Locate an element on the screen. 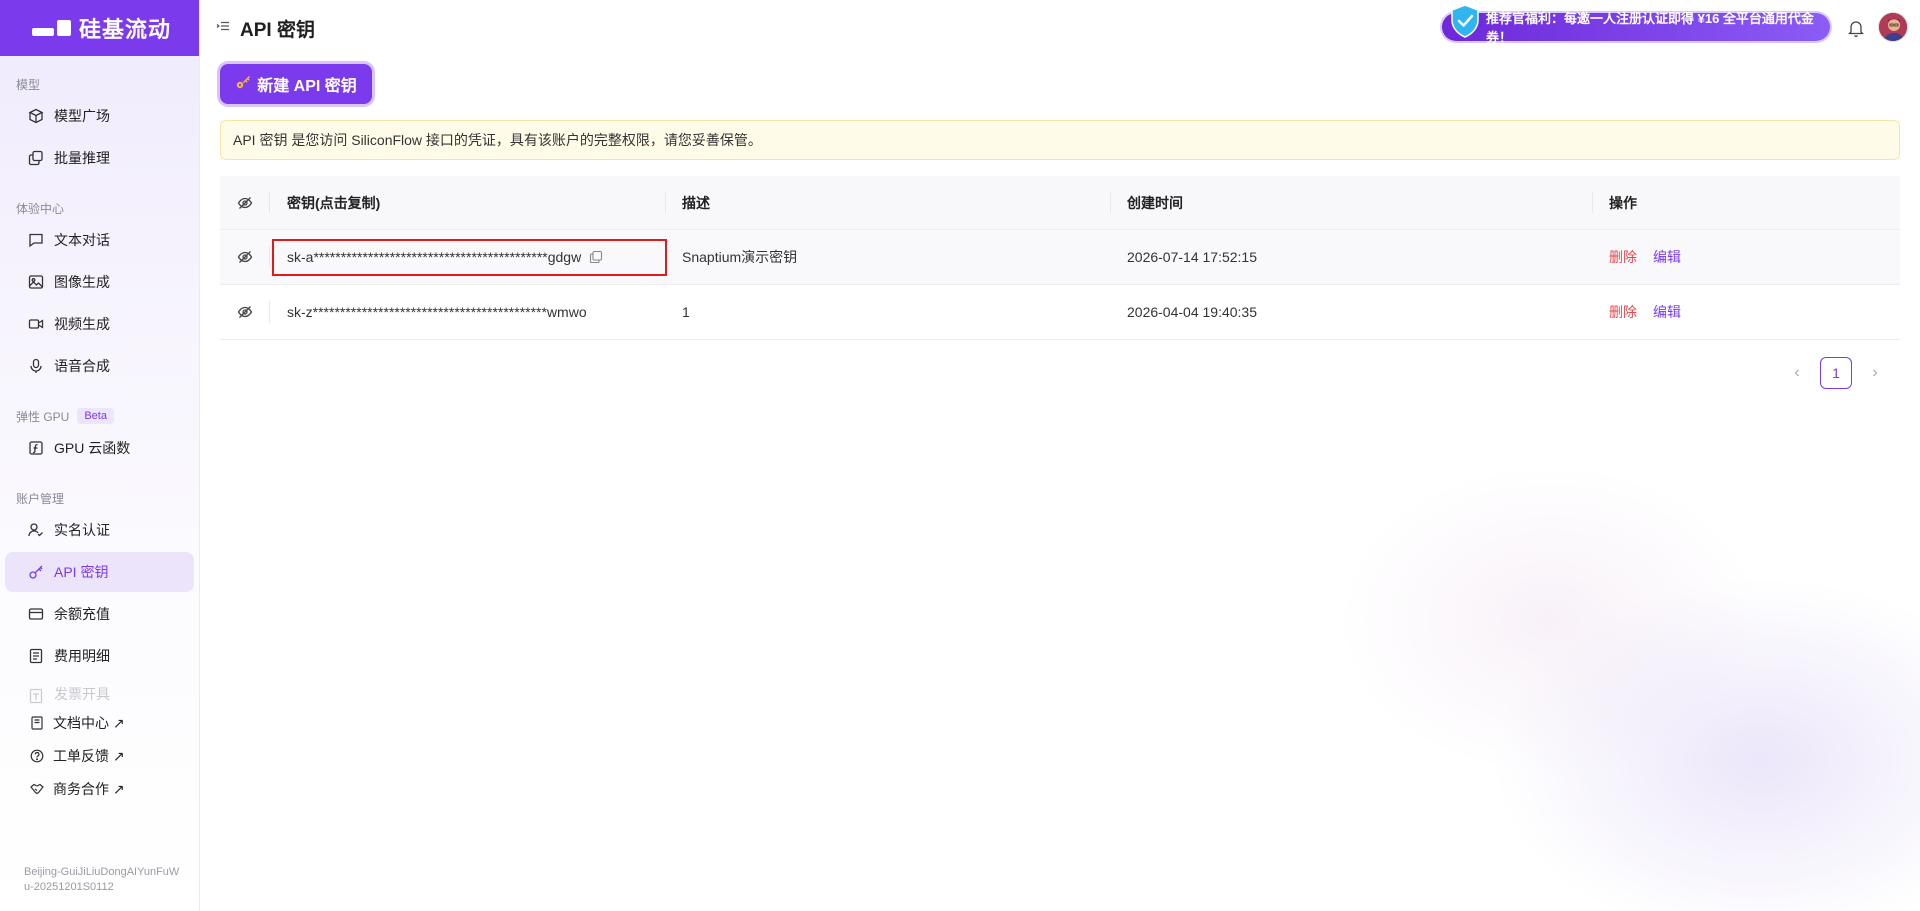 The image size is (1920, 911). sidebar-item-label: 发票开具 is located at coordinates (82, 694).